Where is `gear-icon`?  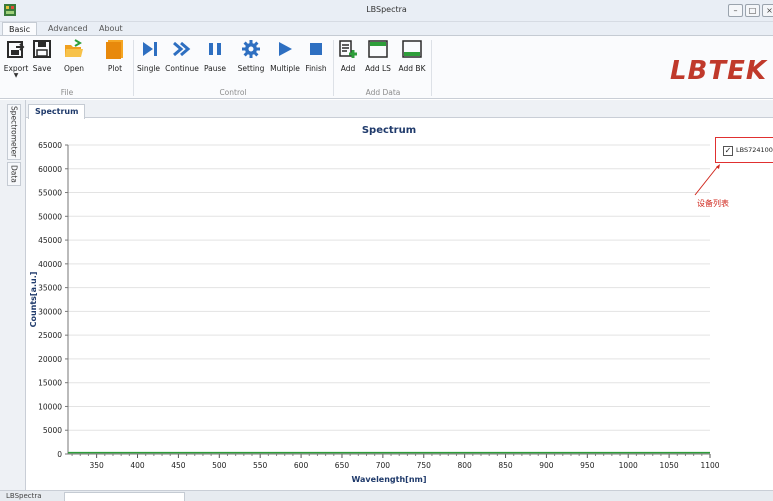 gear-icon is located at coordinates (251, 49).